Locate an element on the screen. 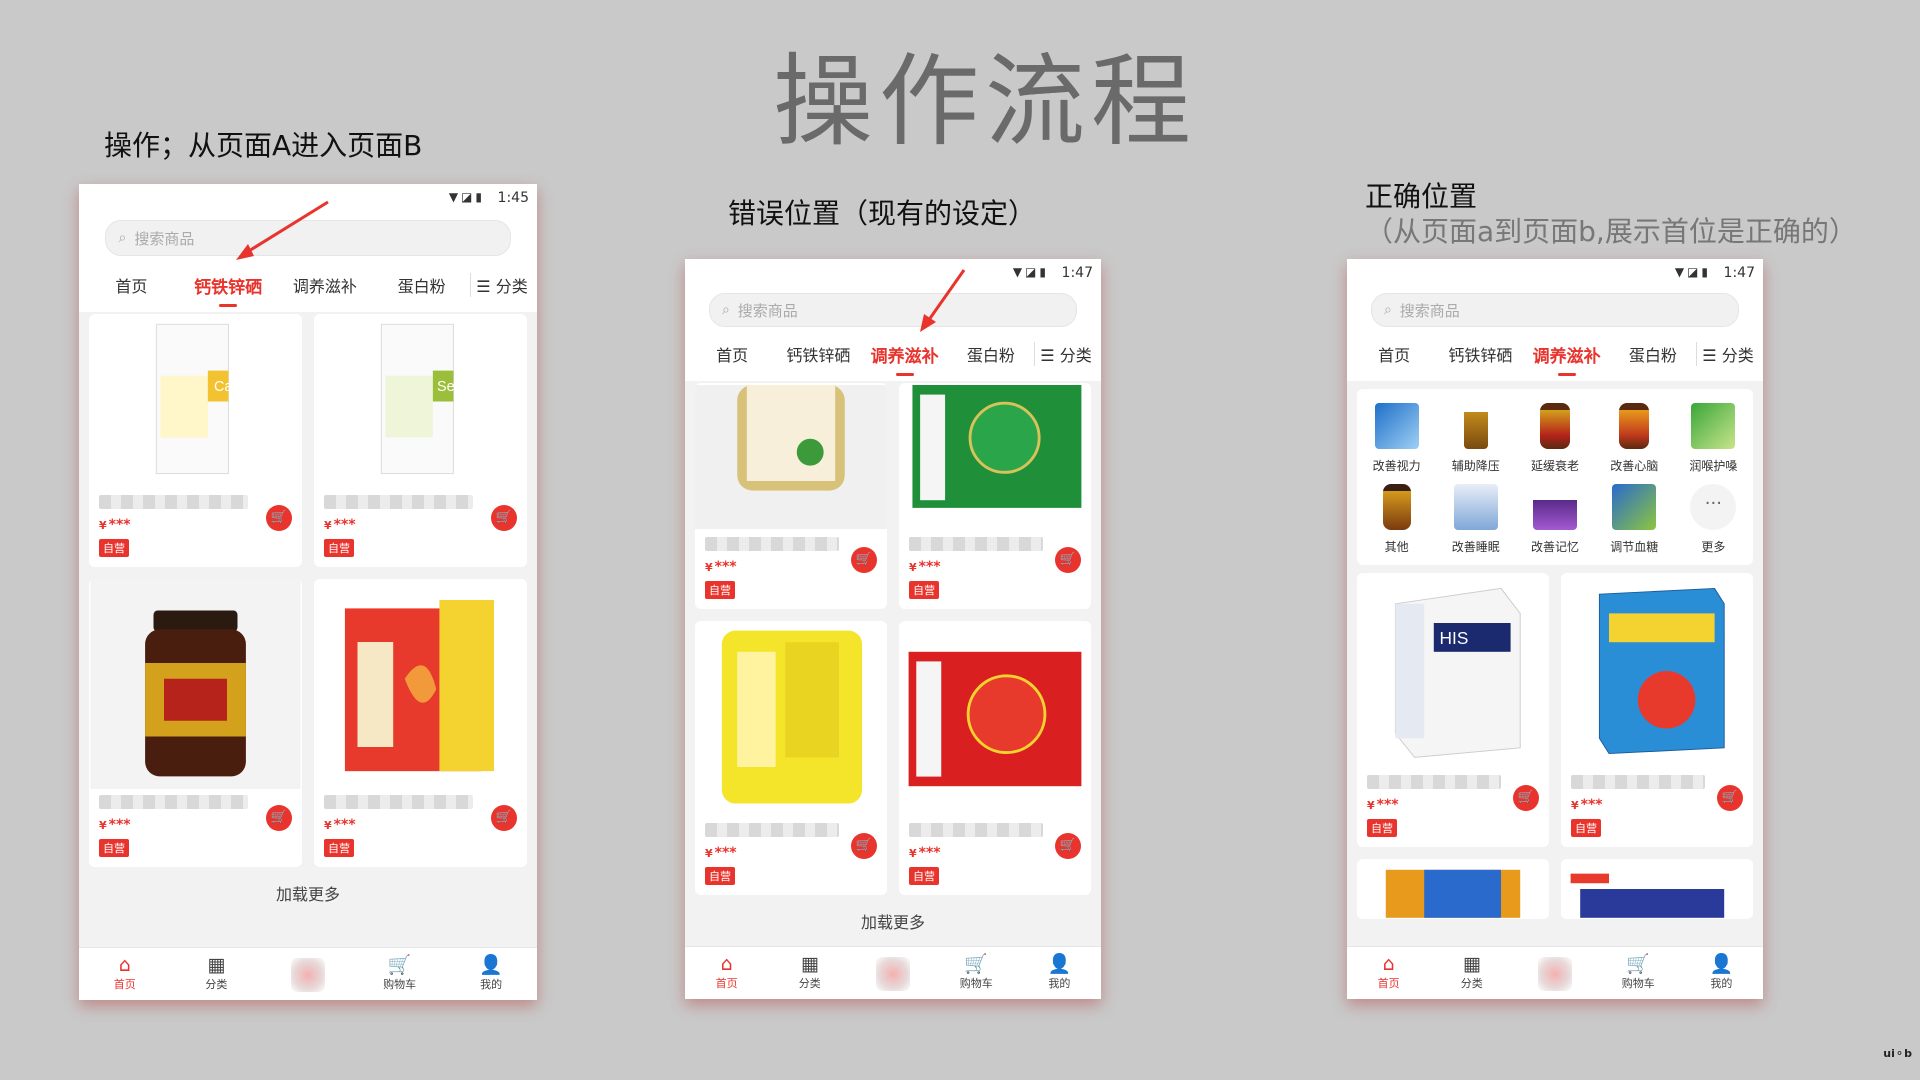 This screenshot has height=1080, width=1920. subcategory-item: 改善视力 is located at coordinates (1396, 438).